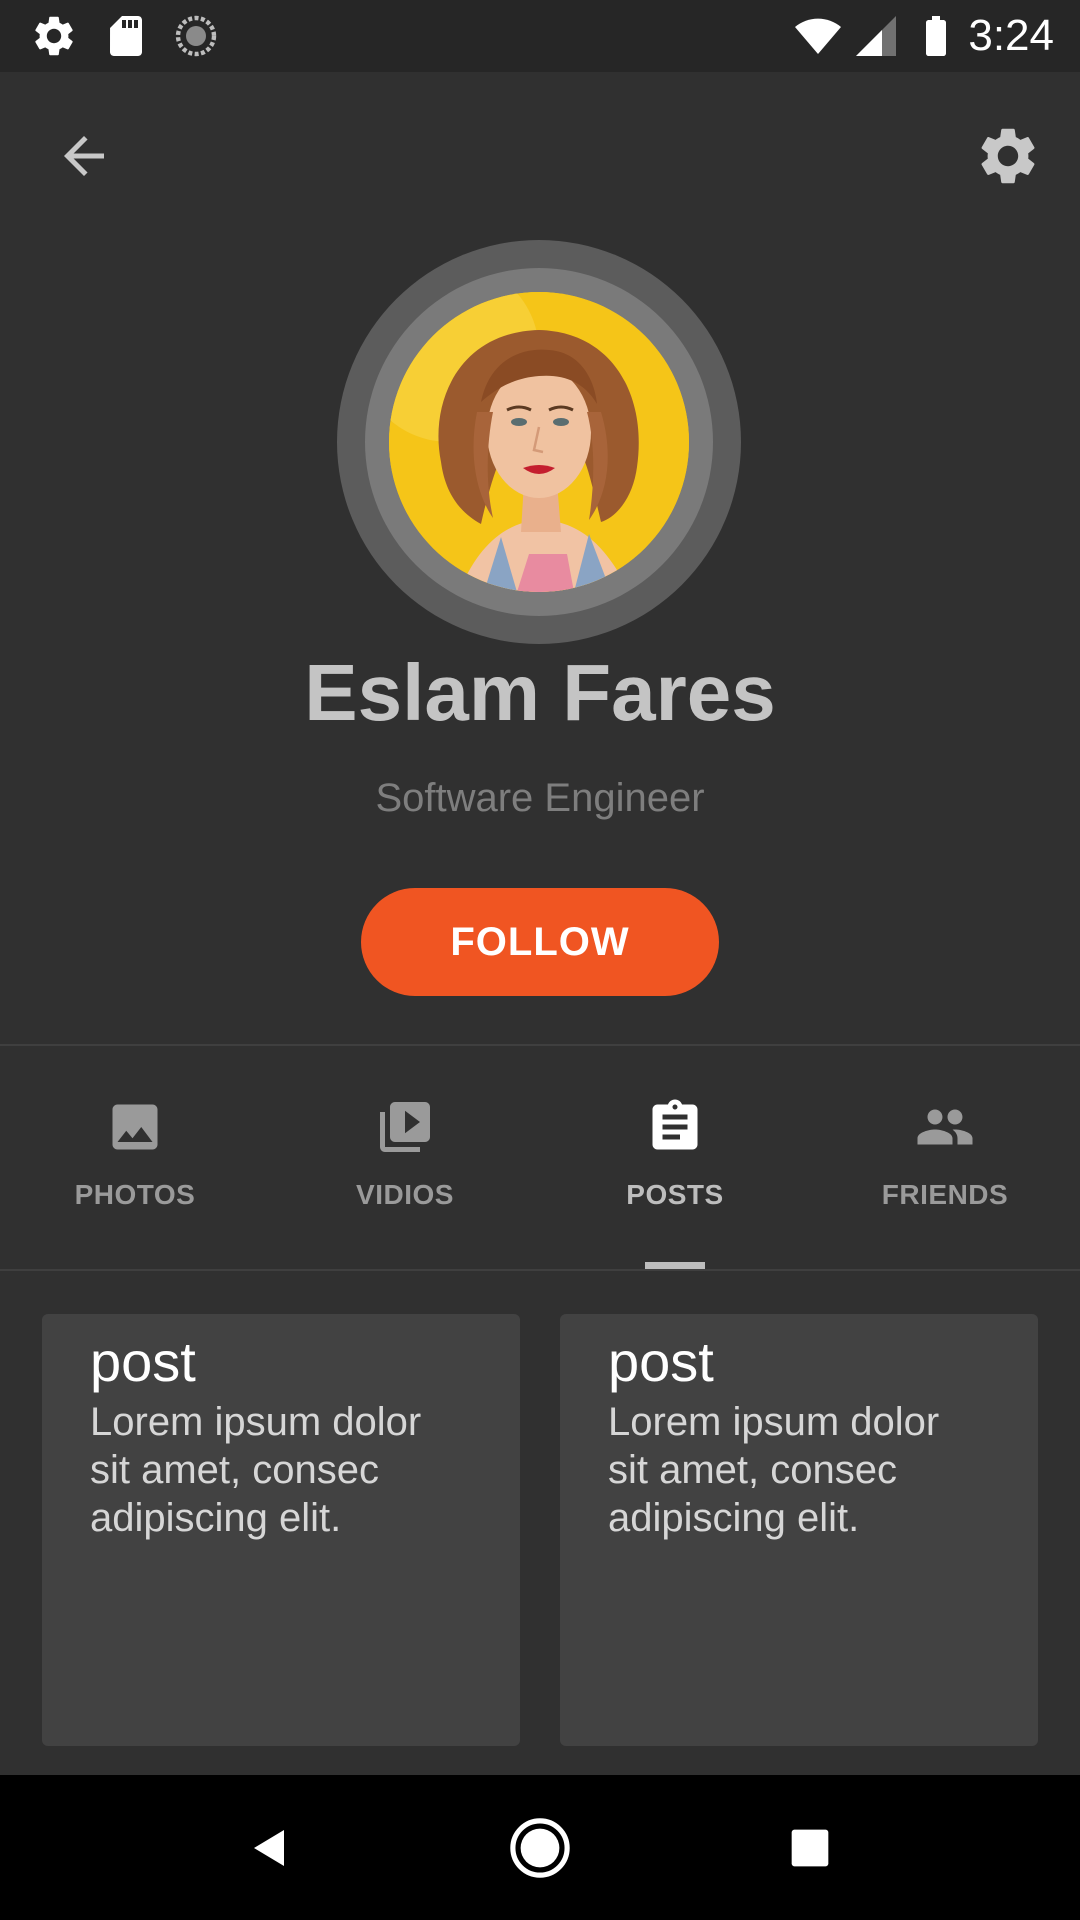  What do you see at coordinates (405, 1158) in the screenshot?
I see `tab-videos: VIDIOS` at bounding box center [405, 1158].